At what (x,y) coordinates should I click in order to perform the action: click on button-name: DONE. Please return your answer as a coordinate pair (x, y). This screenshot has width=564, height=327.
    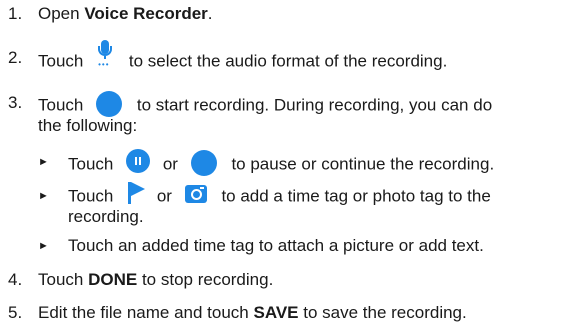
    Looking at the image, I should click on (113, 279).